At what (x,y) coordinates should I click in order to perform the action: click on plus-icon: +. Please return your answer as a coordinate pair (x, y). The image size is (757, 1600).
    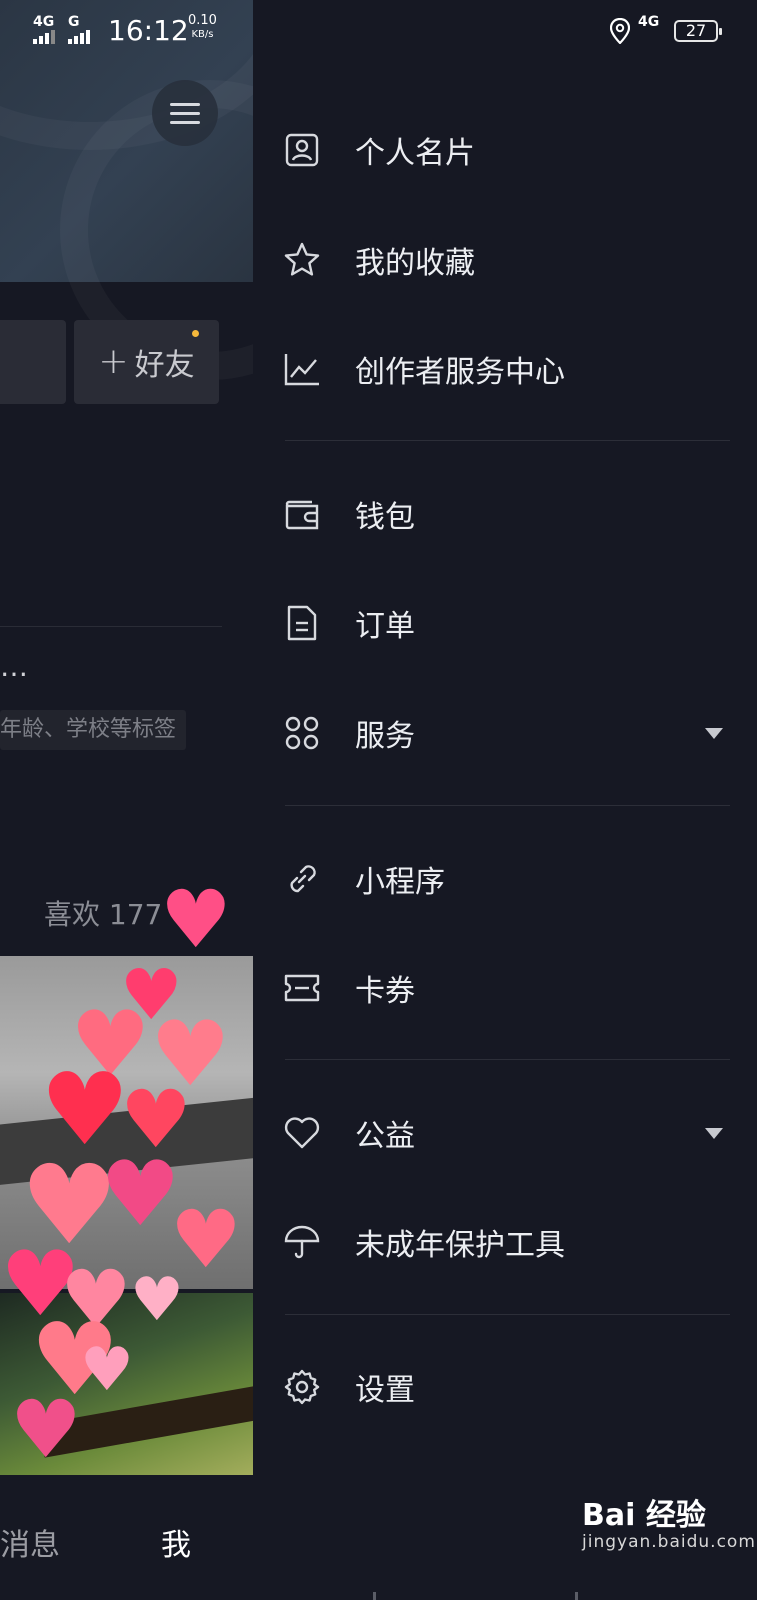
    Looking at the image, I should click on (113, 361).